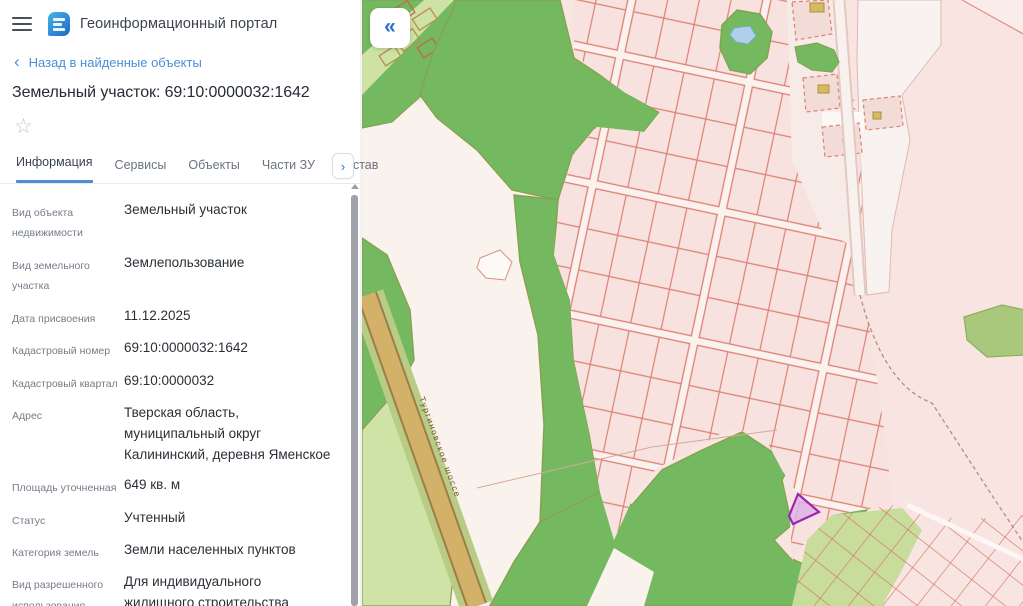 The height and width of the screenshot is (606, 1023). What do you see at coordinates (130, 349) in the screenshot?
I see `field-row: Кадастровый номер 69:10:0000032:1642` at bounding box center [130, 349].